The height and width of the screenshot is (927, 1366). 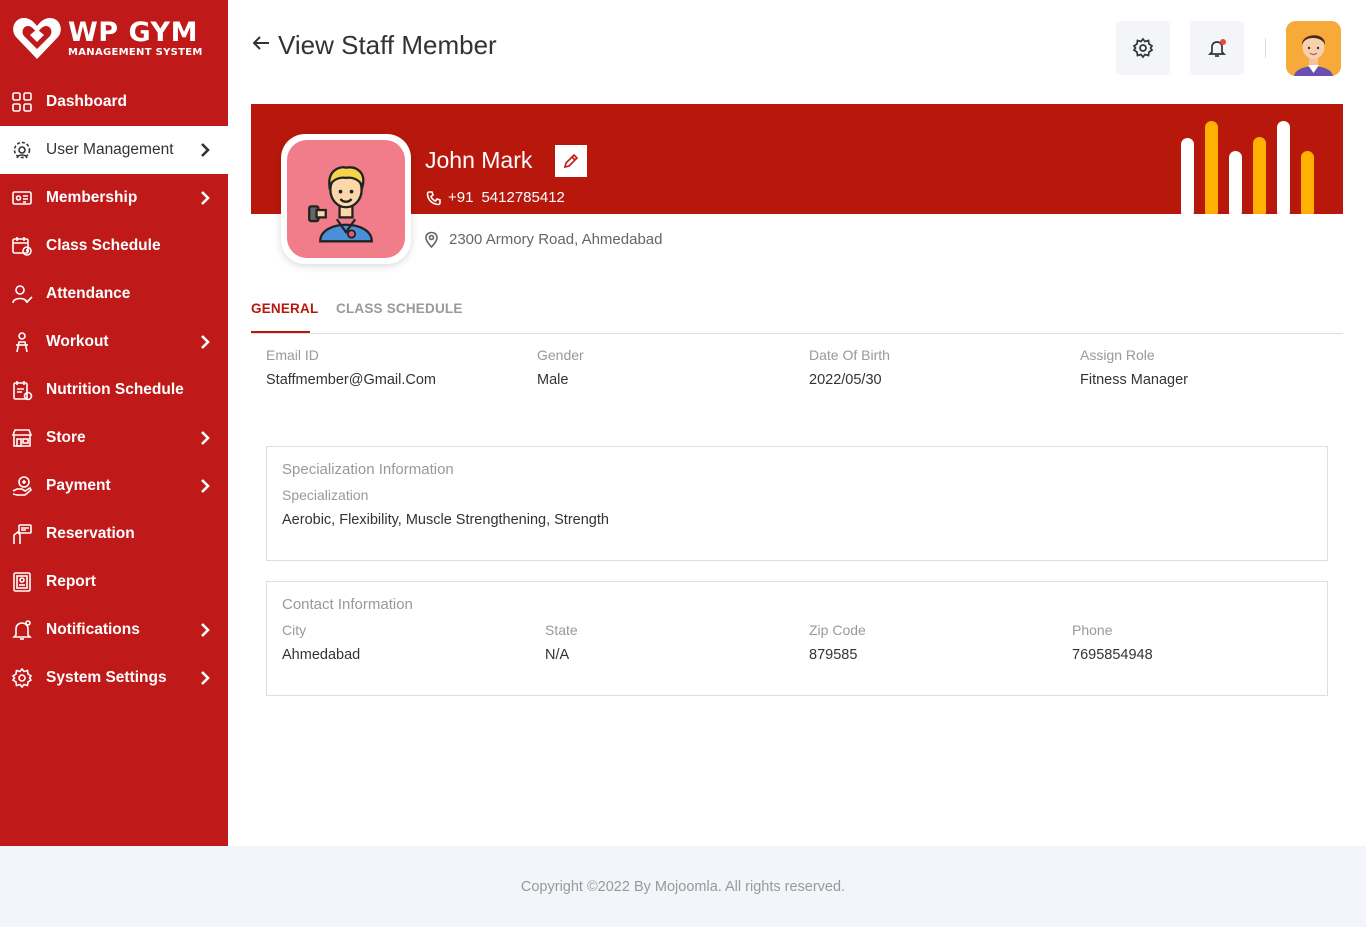 I want to click on sidebar-item-label: Membership, so click(x=92, y=197).